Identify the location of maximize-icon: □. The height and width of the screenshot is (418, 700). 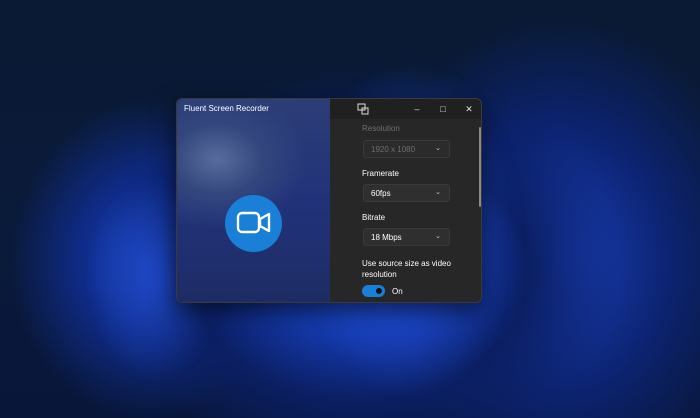
(443, 109).